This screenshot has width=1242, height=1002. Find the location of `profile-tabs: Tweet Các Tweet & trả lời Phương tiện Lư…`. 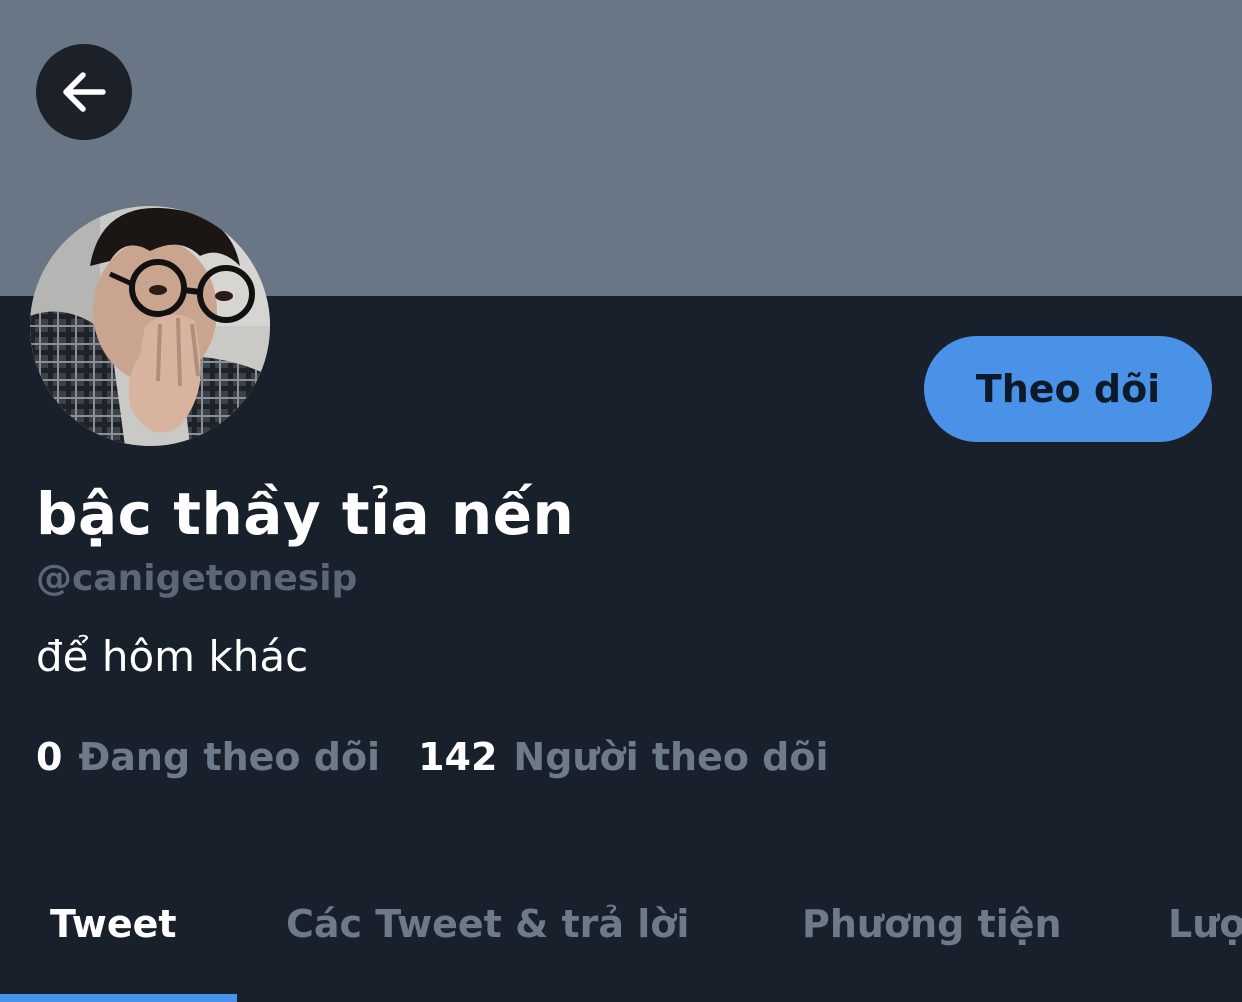

profile-tabs: Tweet Các Tweet & trả lời Phương tiện Lư… is located at coordinates (621, 941).